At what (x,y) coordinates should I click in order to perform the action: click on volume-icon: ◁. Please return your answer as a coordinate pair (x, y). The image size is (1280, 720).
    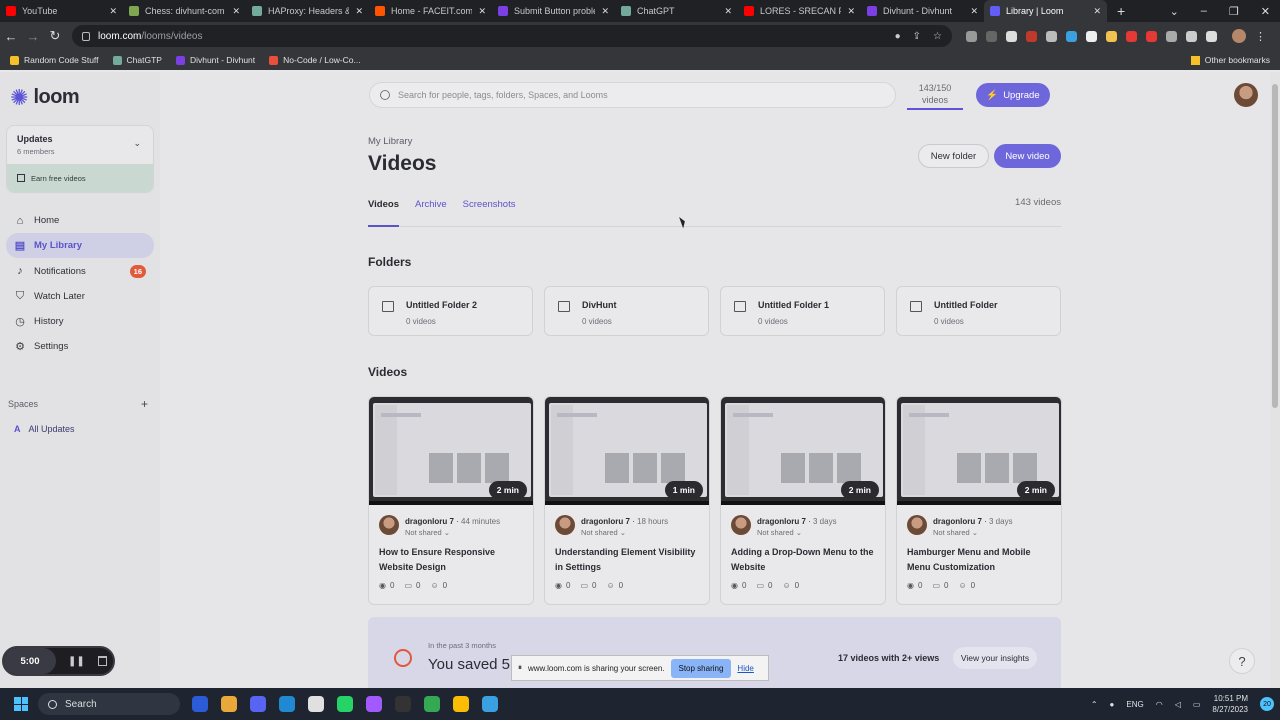
    Looking at the image, I should click on (1178, 704).